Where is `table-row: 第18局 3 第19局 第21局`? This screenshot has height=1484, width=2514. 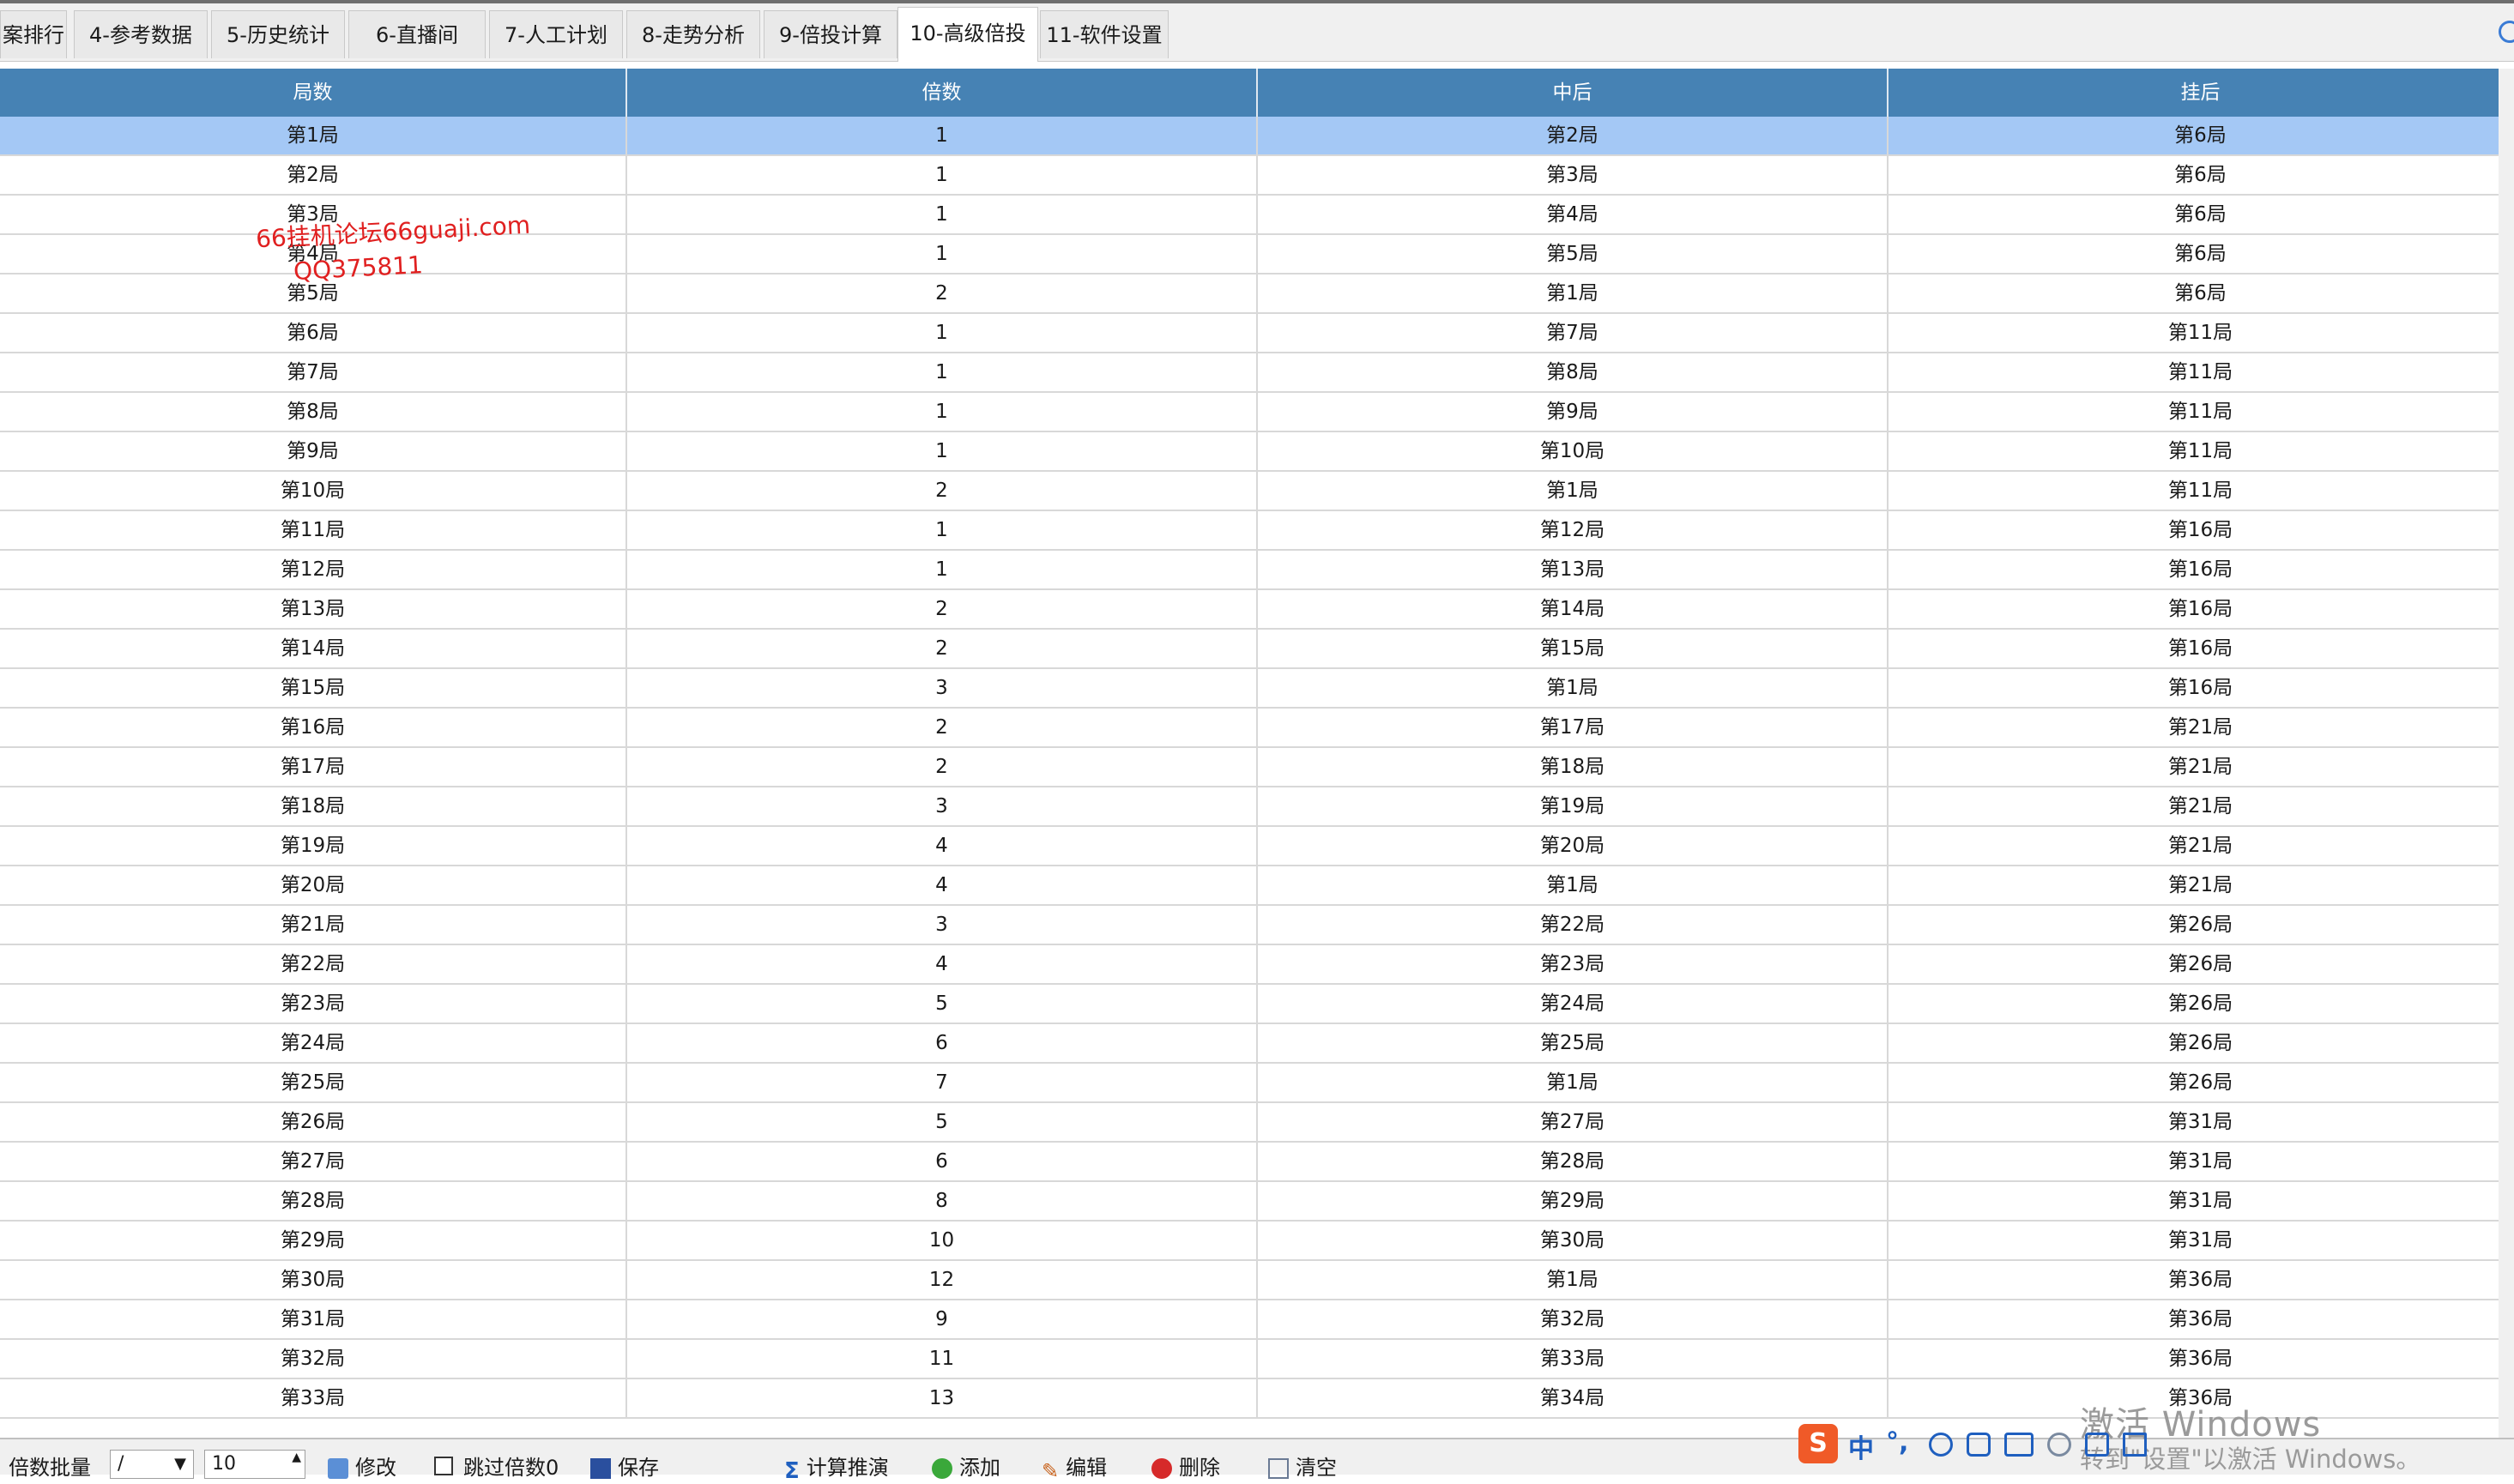 table-row: 第18局 3 第19局 第21局 is located at coordinates (1257, 807).